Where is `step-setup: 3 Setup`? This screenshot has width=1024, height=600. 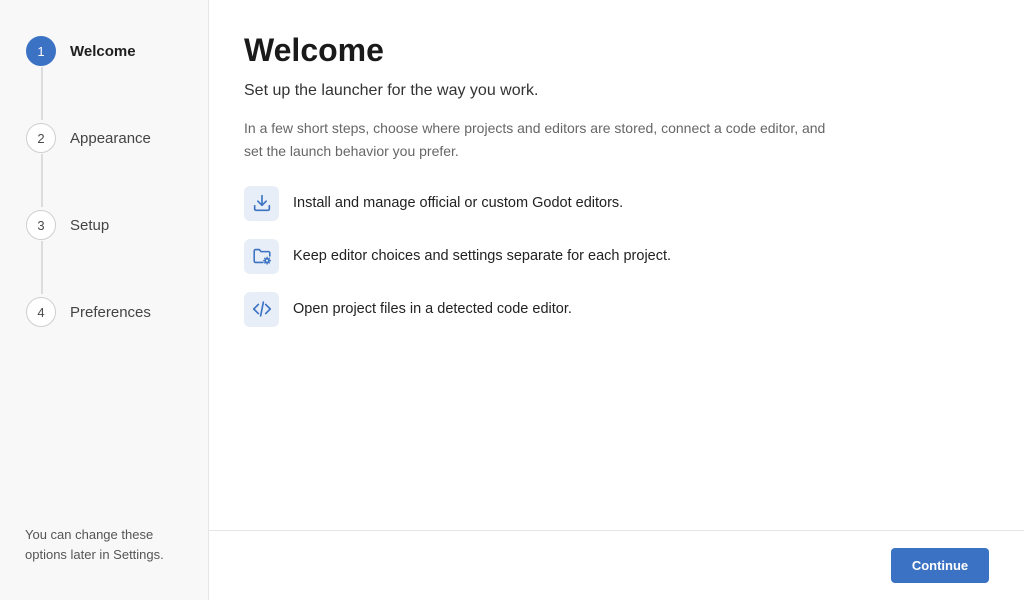 step-setup: 3 Setup is located at coordinates (88, 251).